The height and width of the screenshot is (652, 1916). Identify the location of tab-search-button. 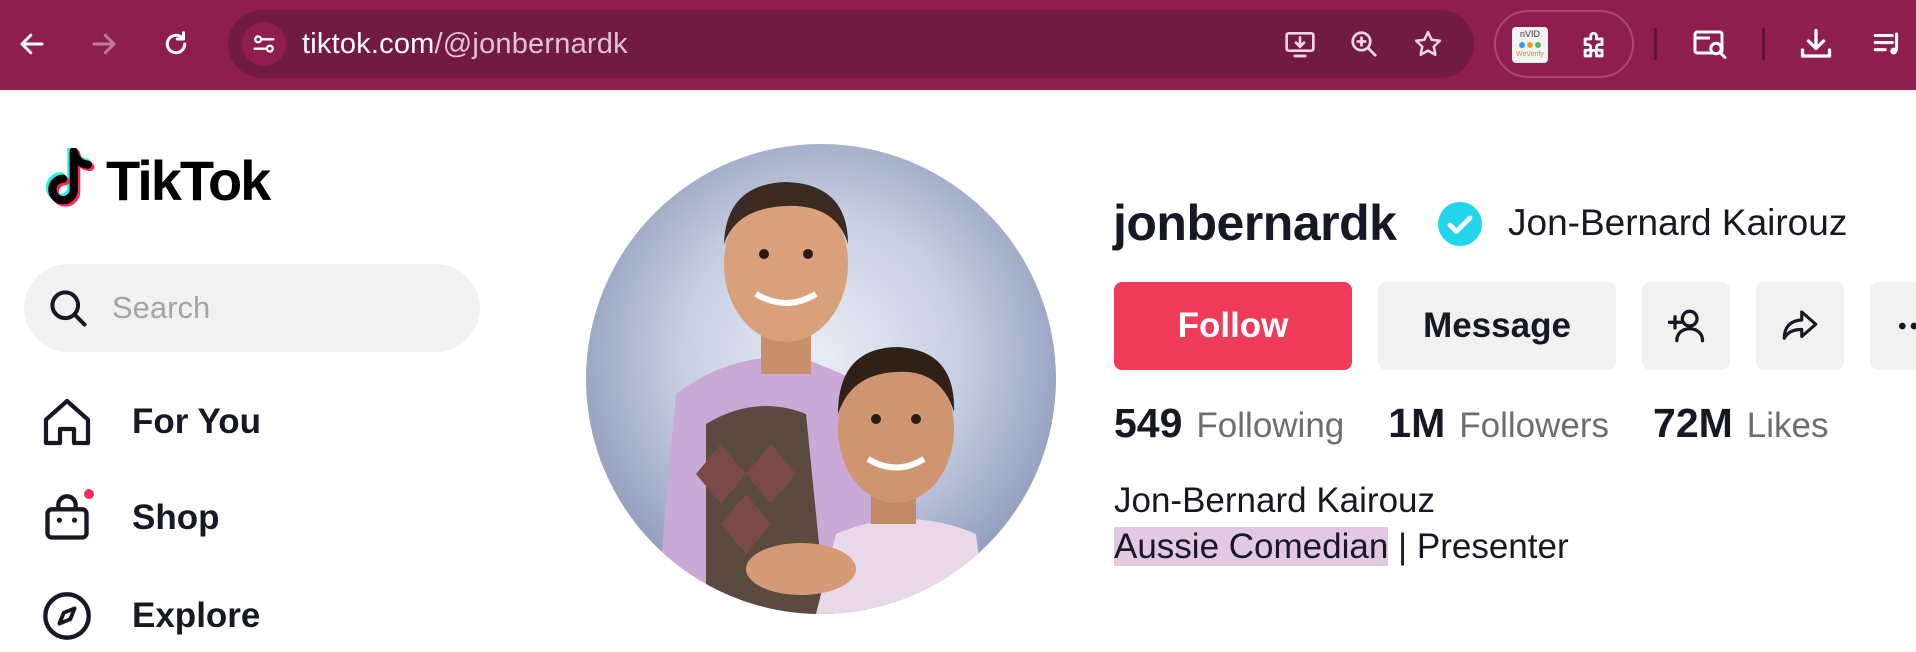
(1710, 44).